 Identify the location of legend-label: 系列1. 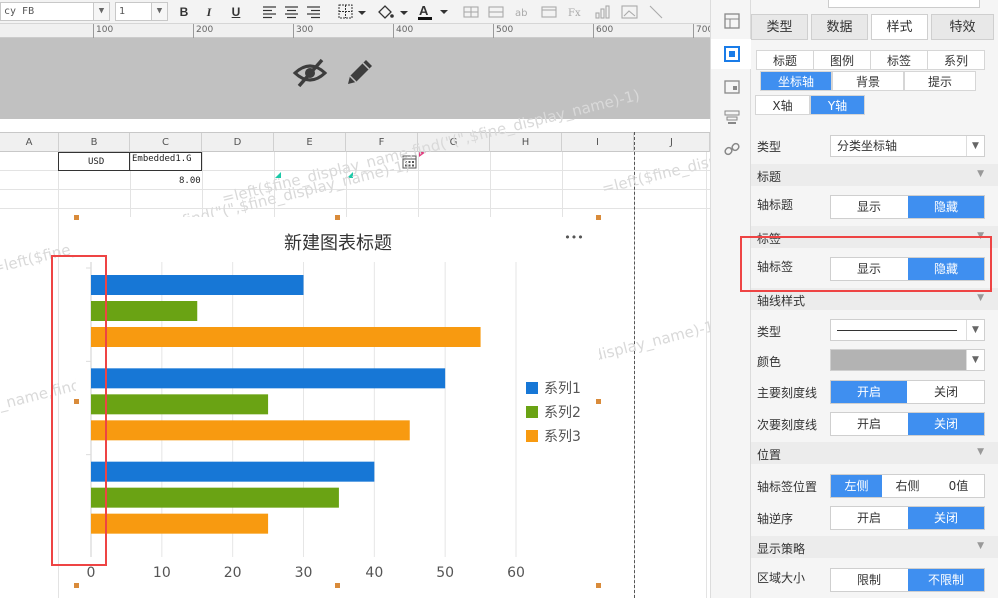
(562, 389).